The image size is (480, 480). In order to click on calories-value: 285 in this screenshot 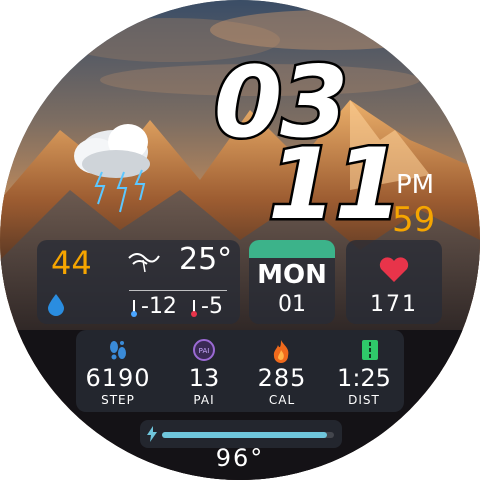, I will do `click(282, 378)`.